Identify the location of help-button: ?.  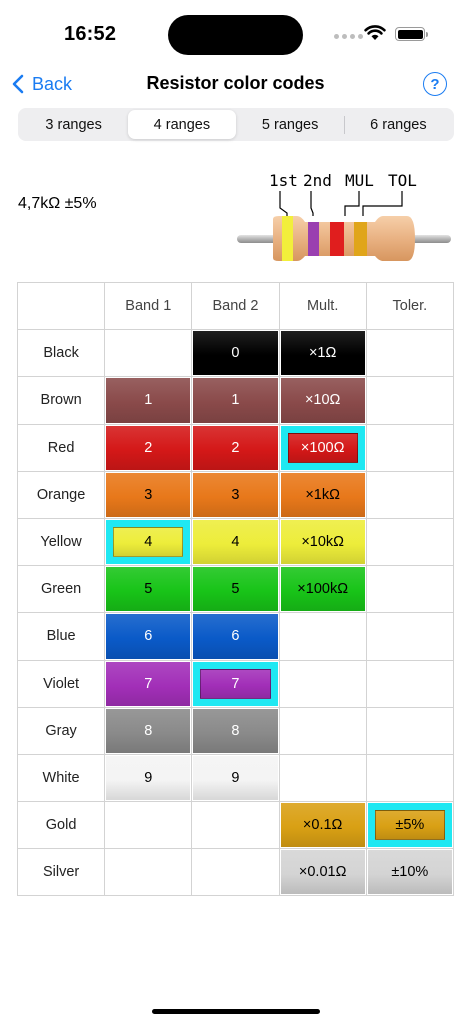
(435, 84).